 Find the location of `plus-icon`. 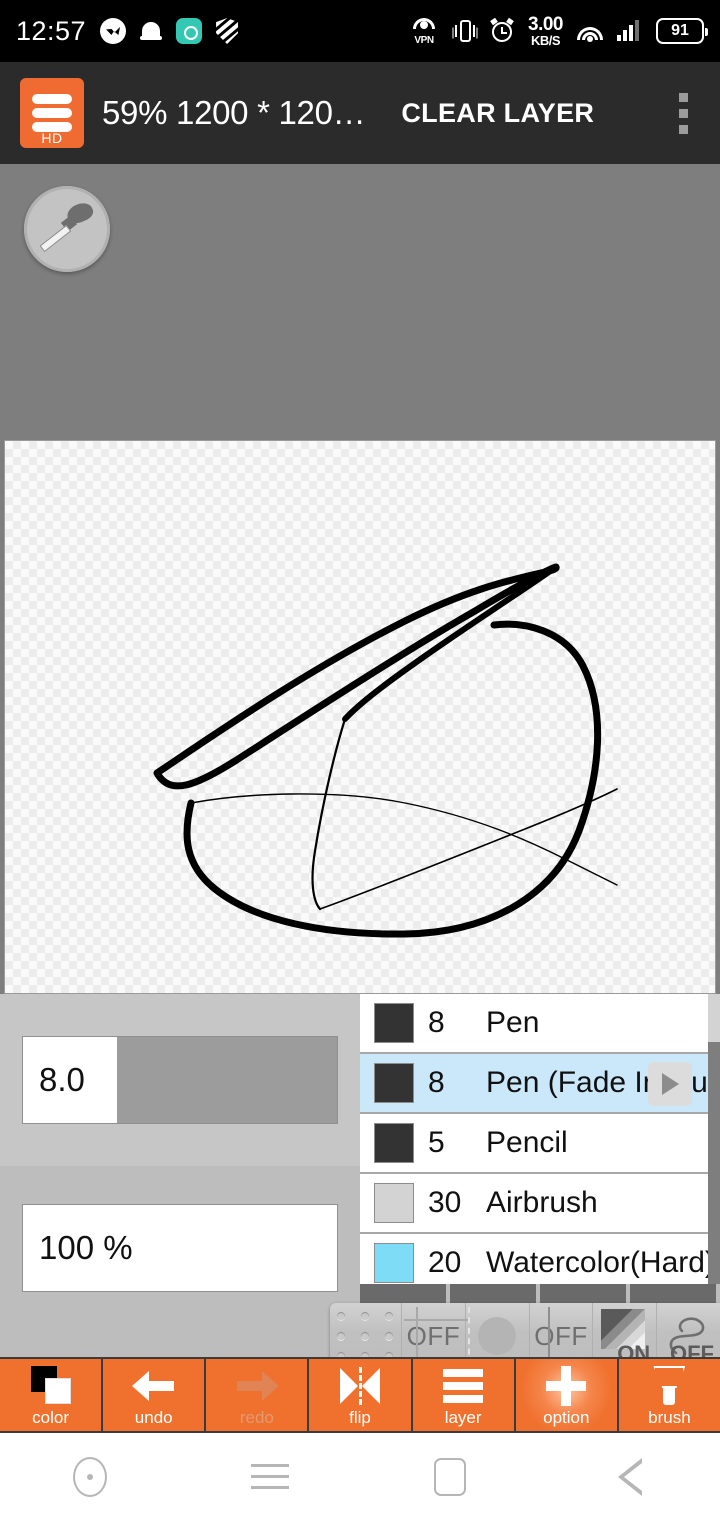

plus-icon is located at coordinates (566, 1386).